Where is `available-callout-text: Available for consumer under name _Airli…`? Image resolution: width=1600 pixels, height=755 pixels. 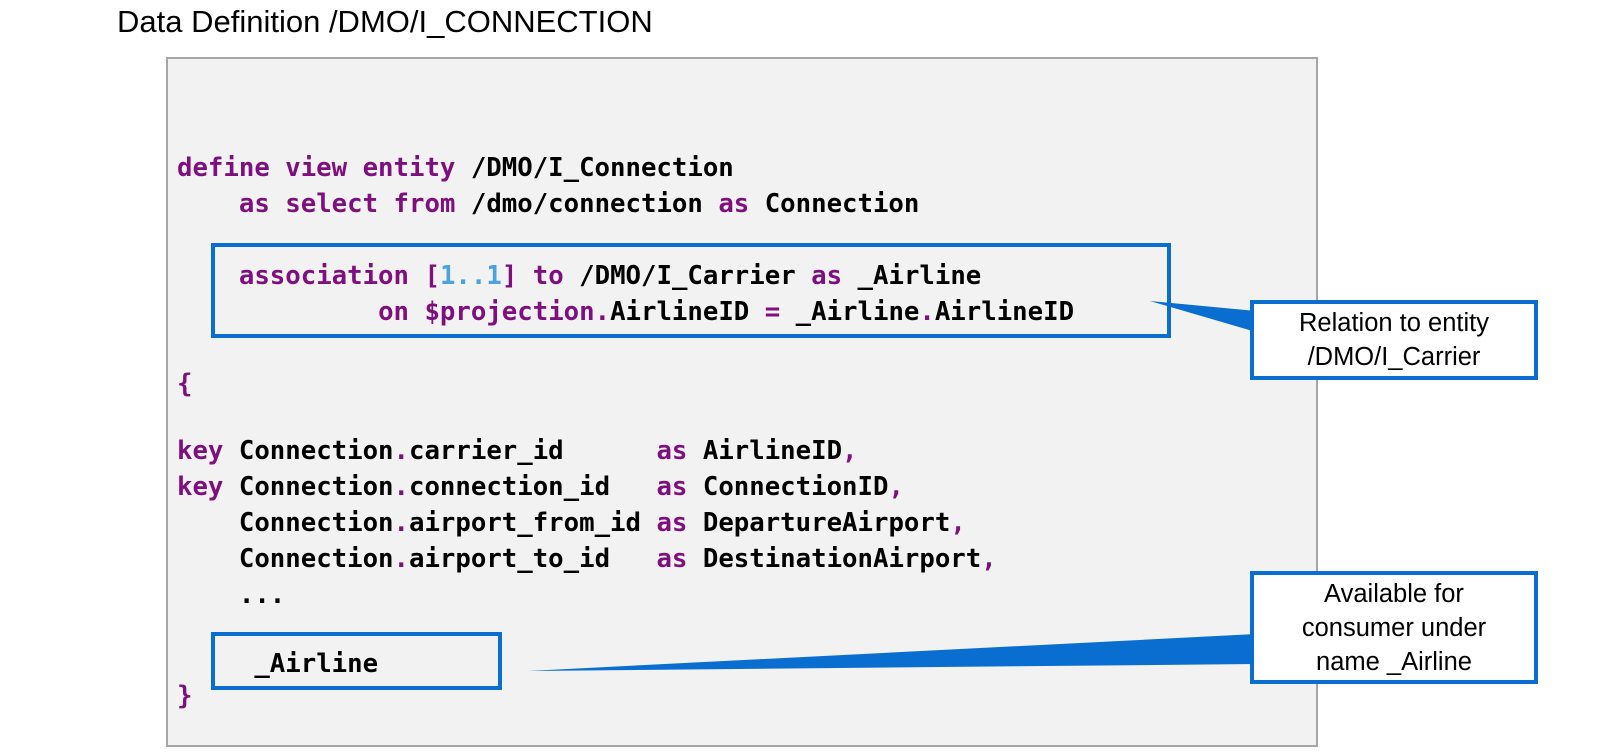 available-callout-text: Available for consumer under name _Airli… is located at coordinates (1394, 627).